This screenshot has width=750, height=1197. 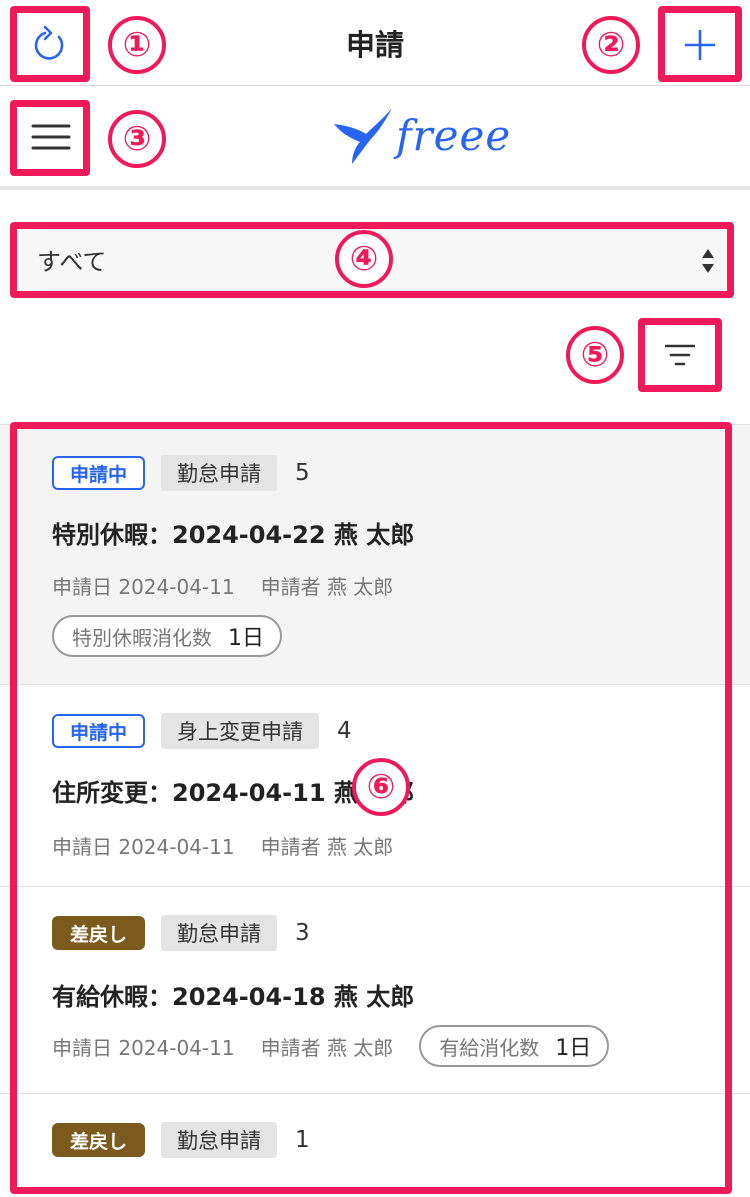 I want to click on logo-text: freee, so click(x=454, y=135).